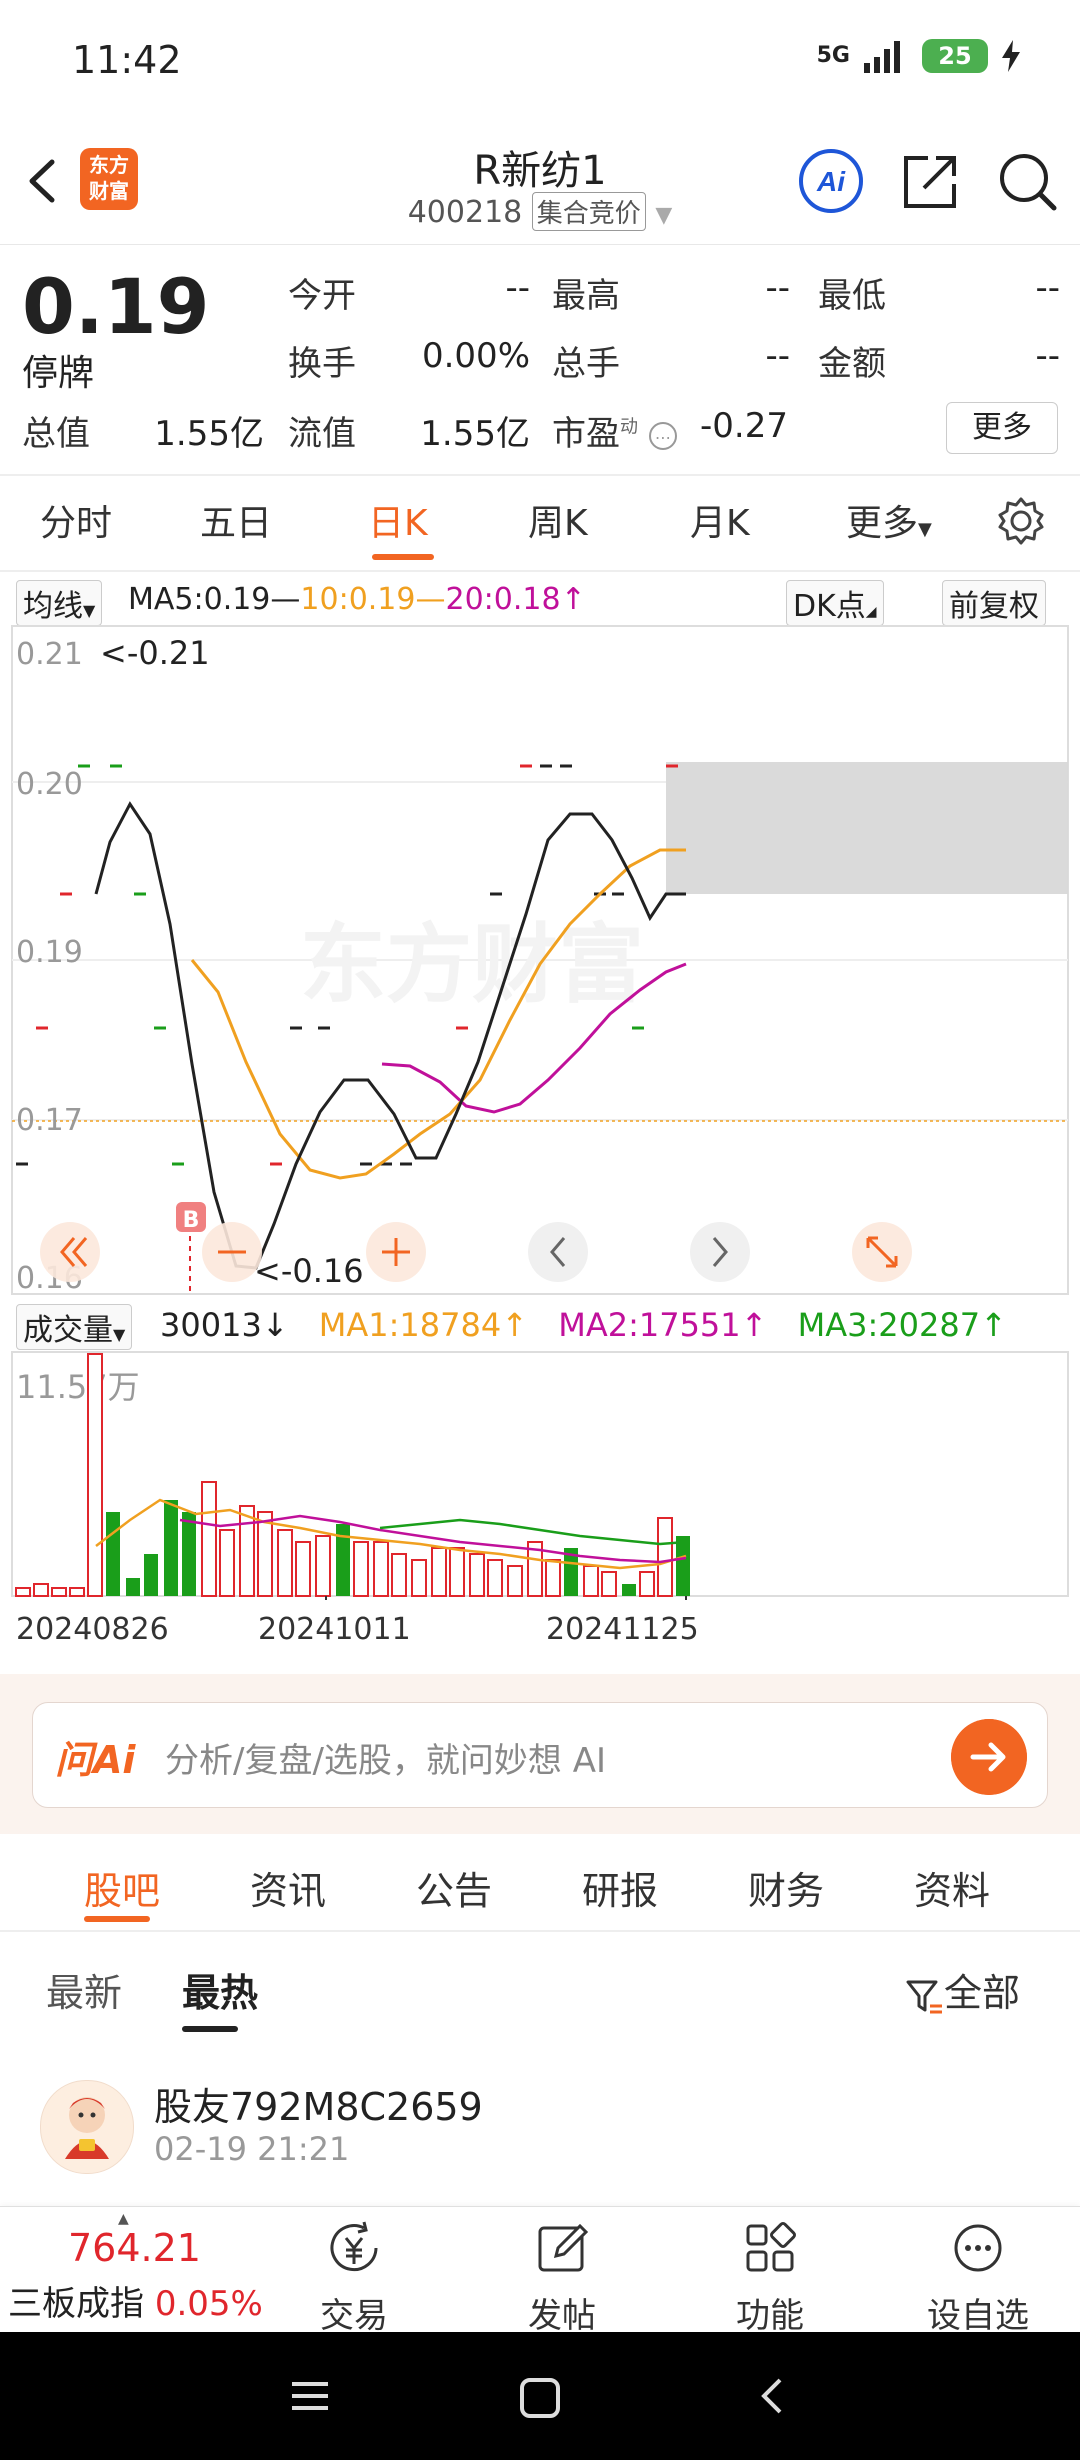 Image resolution: width=1080 pixels, height=2460 pixels. Describe the element at coordinates (918, 56) in the screenshot. I see `status-icons: 5G 25` at that location.